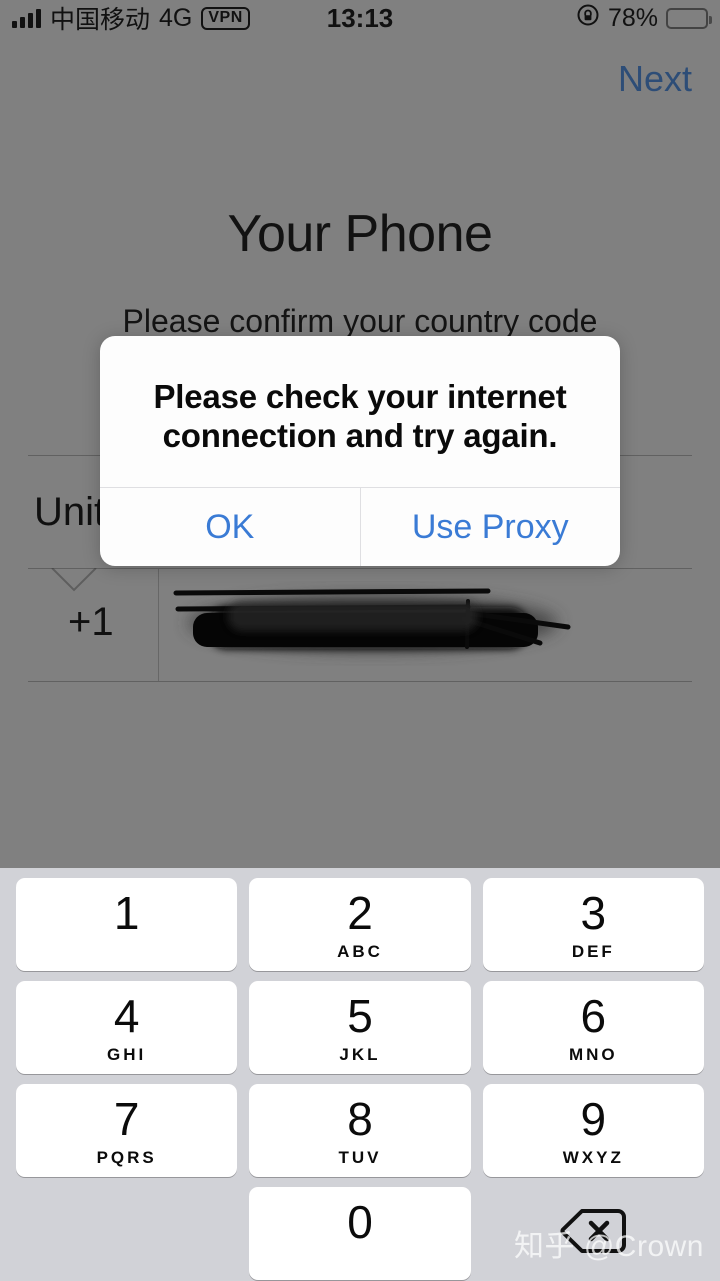 The width and height of the screenshot is (720, 1281). Describe the element at coordinates (360, 79) in the screenshot. I see `navigation-bar: Next` at that location.